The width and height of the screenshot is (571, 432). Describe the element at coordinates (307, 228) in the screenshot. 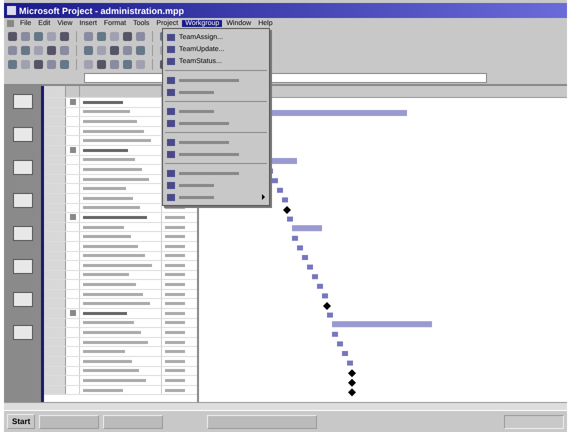

I see `summary-bar` at that location.